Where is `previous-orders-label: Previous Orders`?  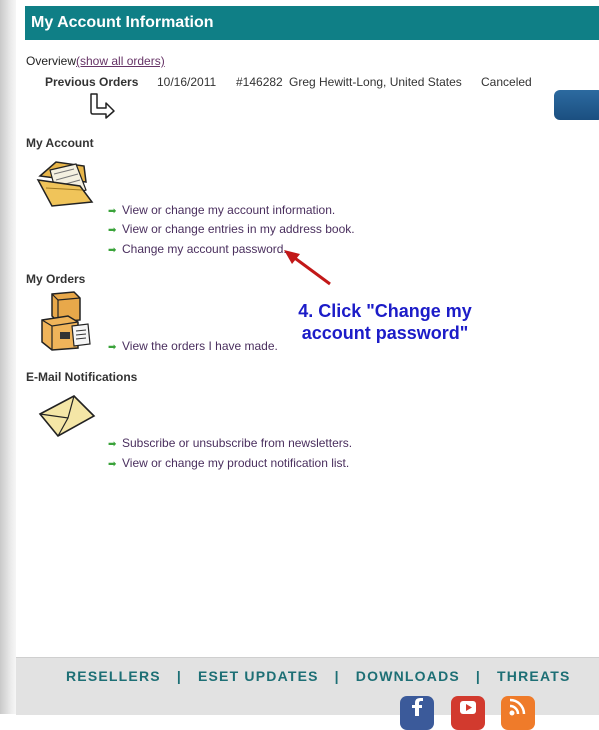 previous-orders-label: Previous Orders is located at coordinates (92, 82).